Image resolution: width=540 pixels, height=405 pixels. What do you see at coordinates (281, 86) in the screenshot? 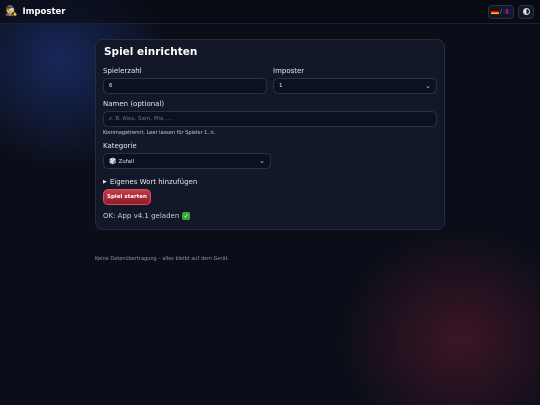
I see `imposters-value: 1` at bounding box center [281, 86].